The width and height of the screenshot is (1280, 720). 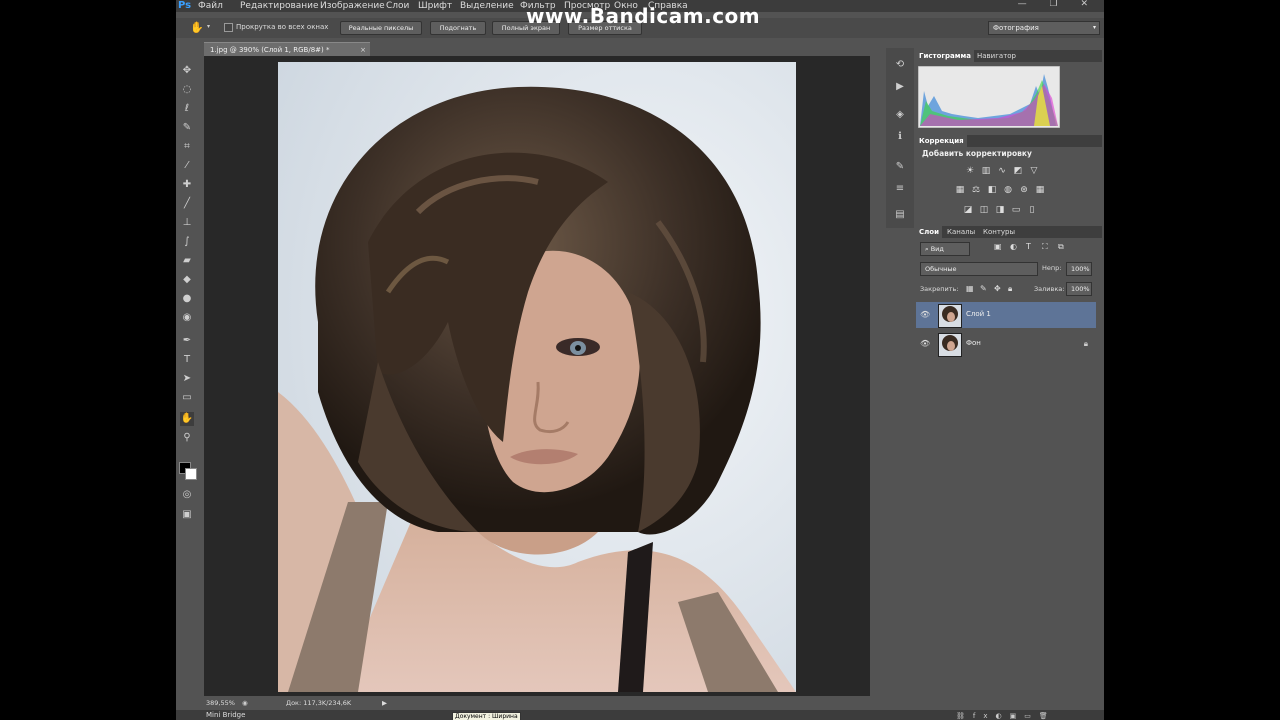 I want to click on gradient-map-icon: ▭, so click(x=1016, y=210).